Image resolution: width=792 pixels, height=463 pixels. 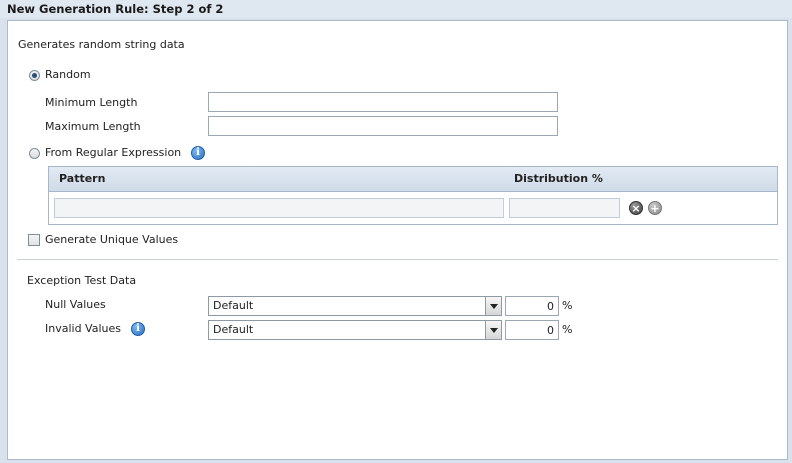 What do you see at coordinates (383, 102) in the screenshot?
I see `minimum-length-input` at bounding box center [383, 102].